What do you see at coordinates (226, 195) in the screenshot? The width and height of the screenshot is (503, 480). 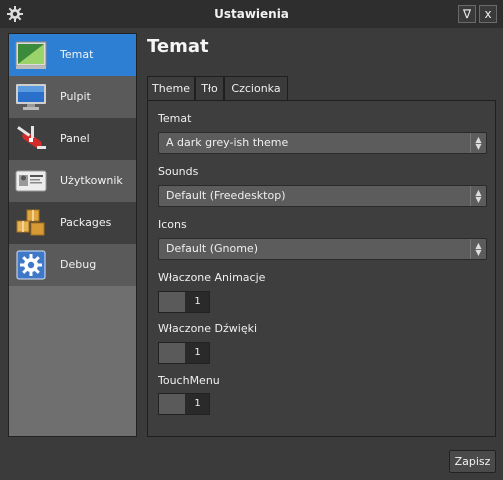 I see `sounds-value: Default (Freedesktop)` at bounding box center [226, 195].